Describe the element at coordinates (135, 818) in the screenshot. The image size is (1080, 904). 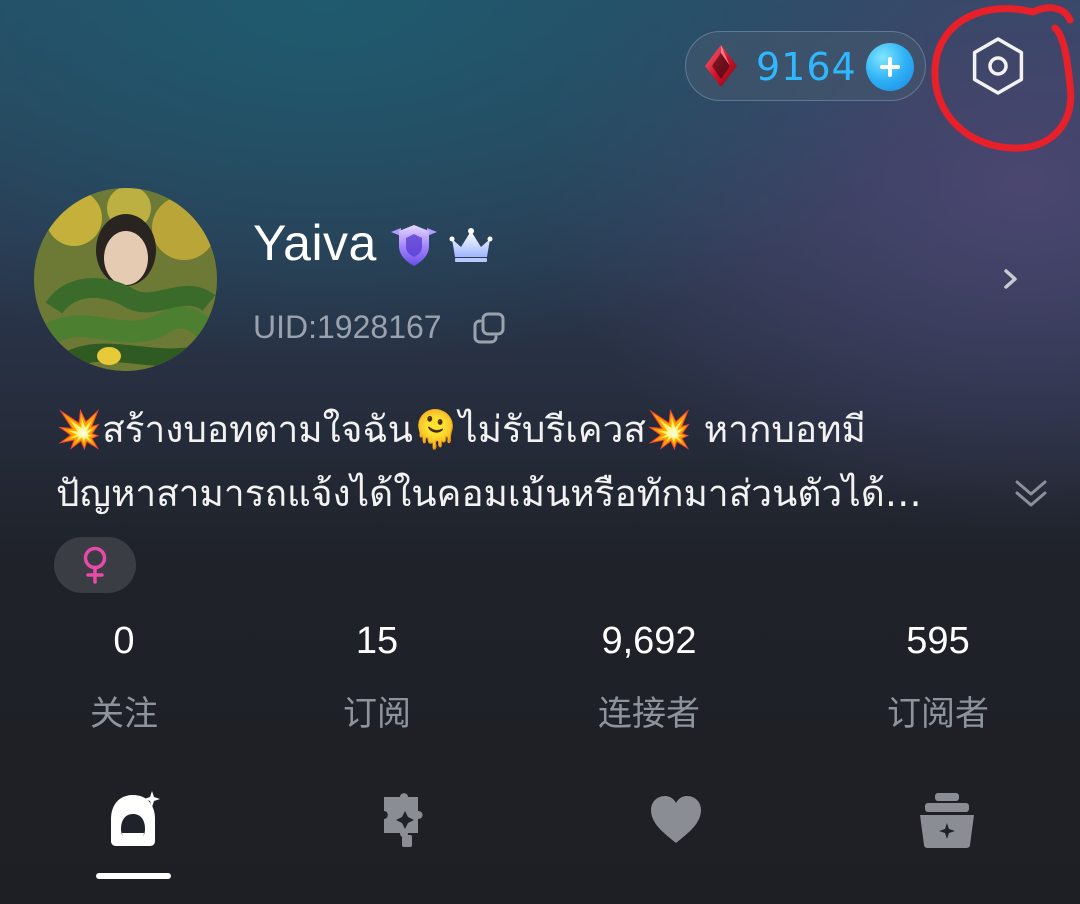
I see `character-icon` at that location.